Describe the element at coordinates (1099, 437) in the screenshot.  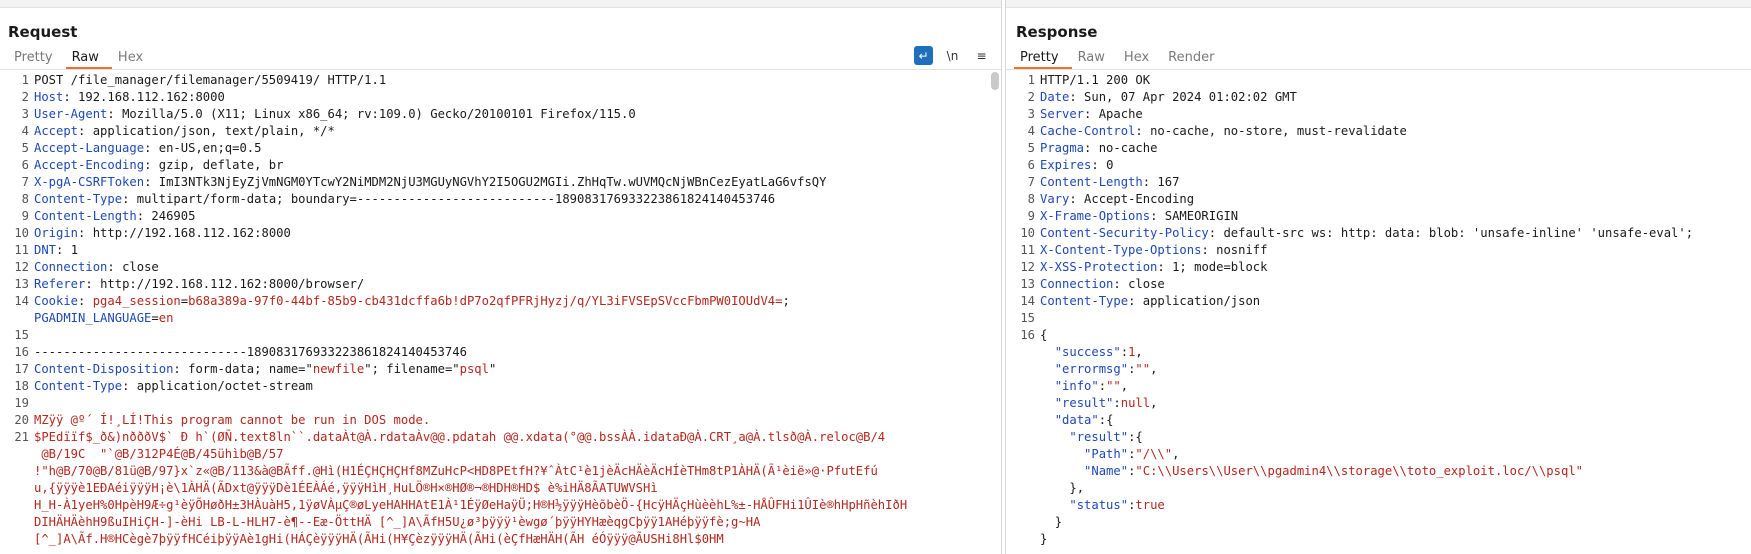
I see `json-key: "result"` at that location.